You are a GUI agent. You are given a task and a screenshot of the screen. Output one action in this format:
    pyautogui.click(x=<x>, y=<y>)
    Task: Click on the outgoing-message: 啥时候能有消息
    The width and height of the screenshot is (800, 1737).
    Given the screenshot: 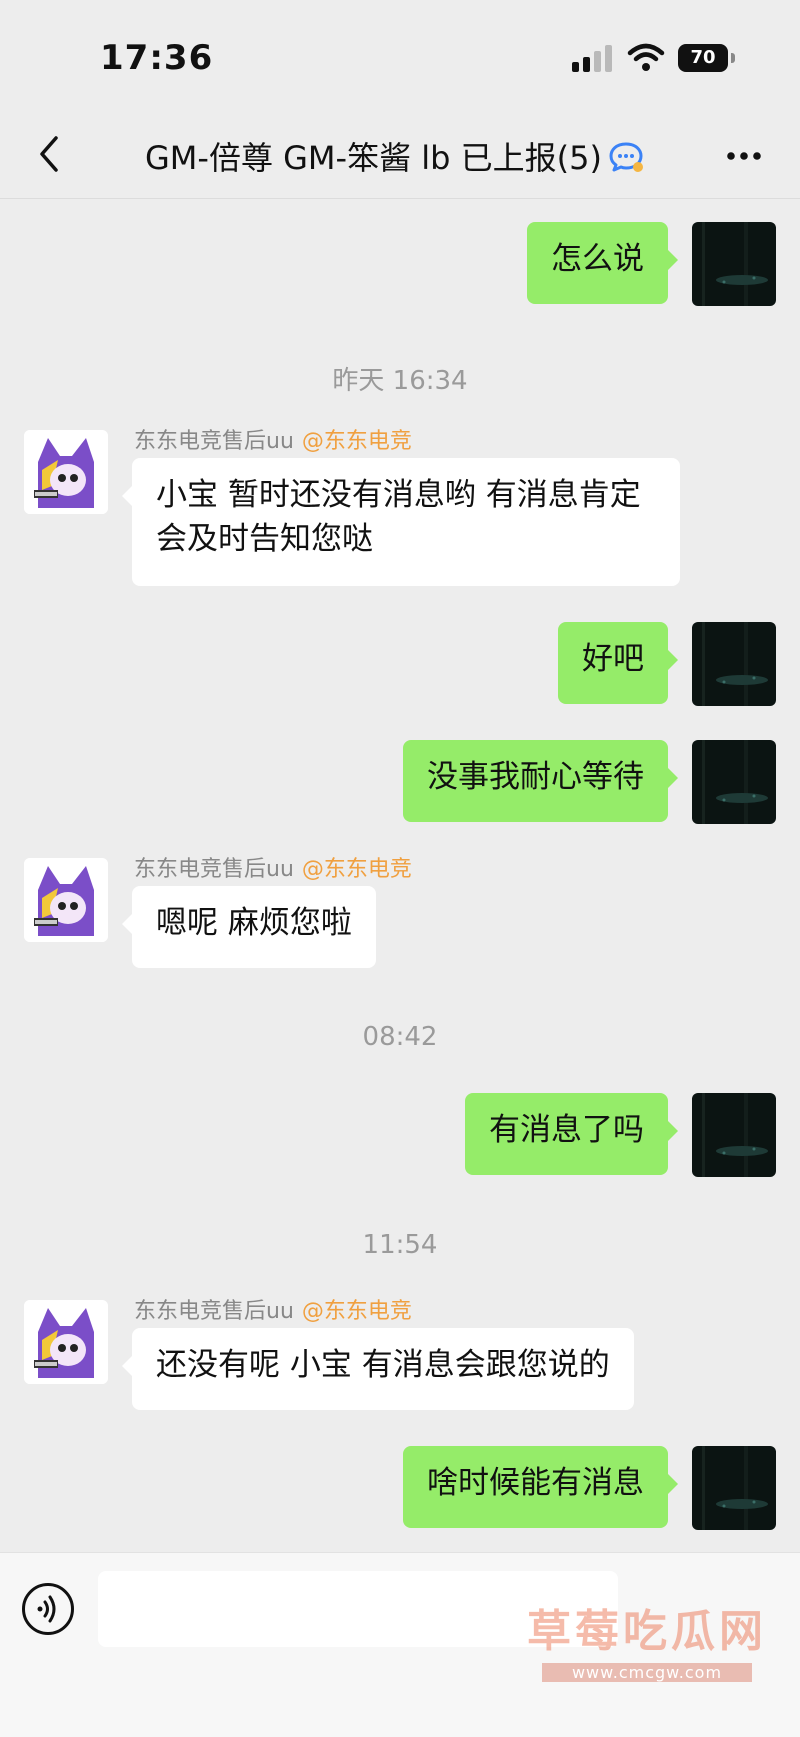 What is the action you would take?
    pyautogui.click(x=540, y=1487)
    